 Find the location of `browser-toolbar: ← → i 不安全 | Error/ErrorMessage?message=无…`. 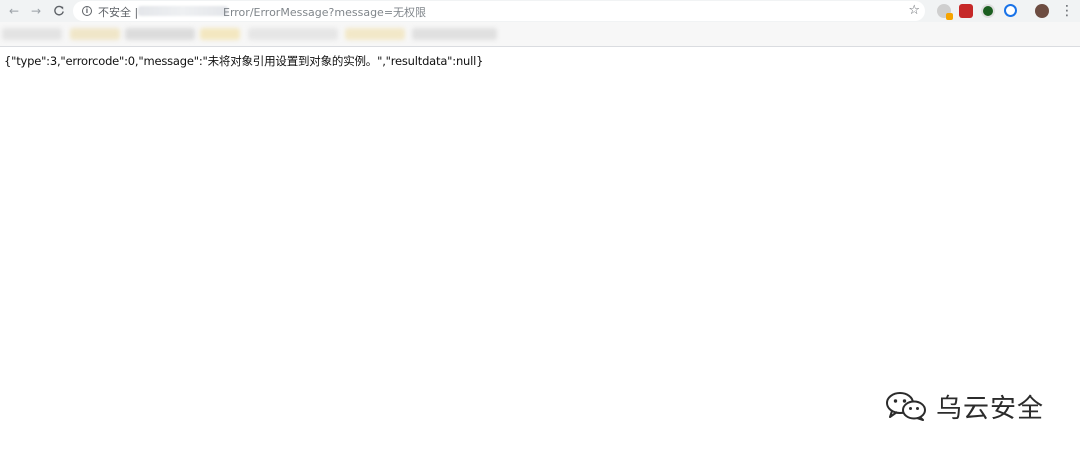

browser-toolbar: ← → i 不安全 | Error/ErrorMessage?message=无… is located at coordinates (540, 11).